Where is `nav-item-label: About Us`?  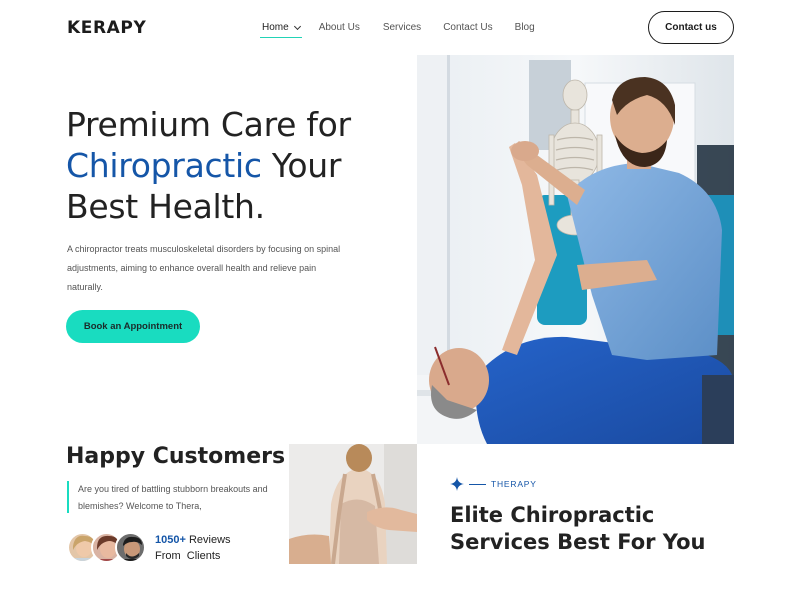 nav-item-label: About Us is located at coordinates (339, 27).